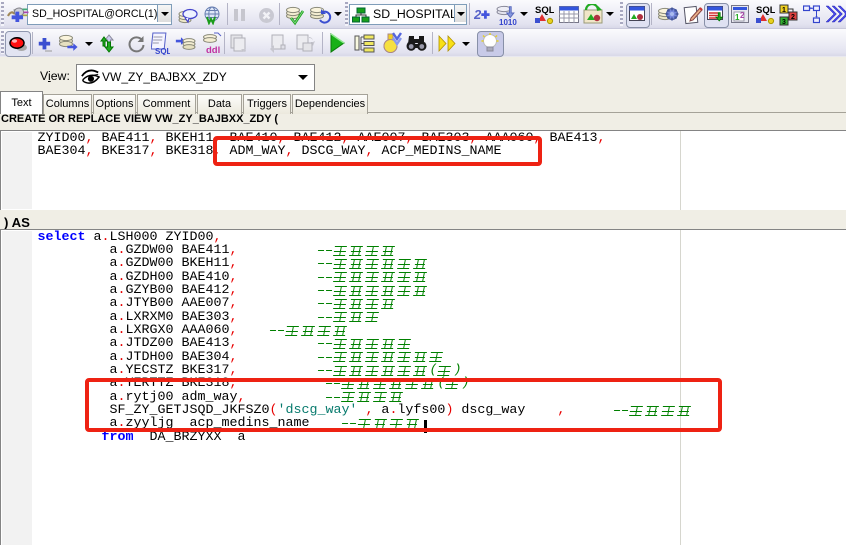 The image size is (846, 545). What do you see at coordinates (784, 10) in the screenshot?
I see `svg-text: 1` at bounding box center [784, 10].